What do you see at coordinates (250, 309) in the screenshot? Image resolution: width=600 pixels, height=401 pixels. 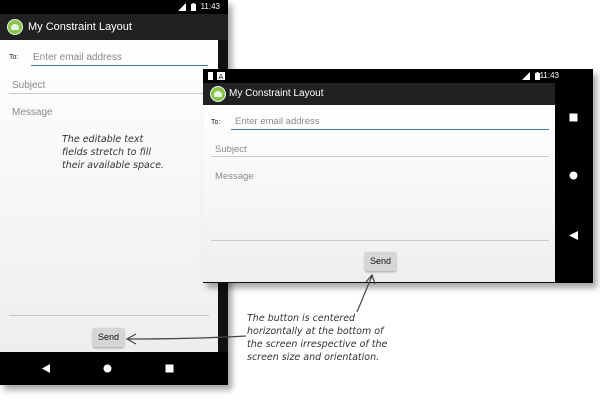 I see `callout-arrows` at bounding box center [250, 309].